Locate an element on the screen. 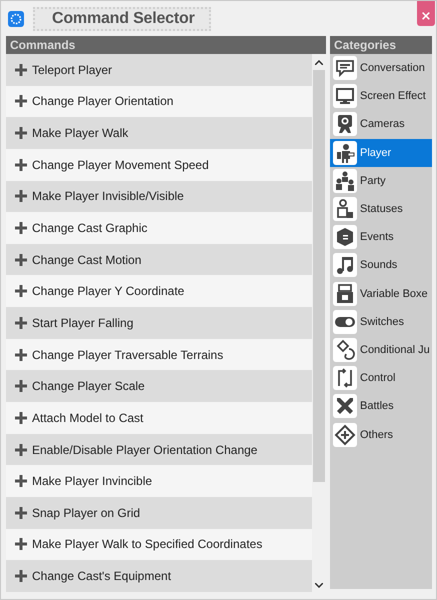 This screenshot has width=437, height=600. scroll-down-icon is located at coordinates (319, 585).